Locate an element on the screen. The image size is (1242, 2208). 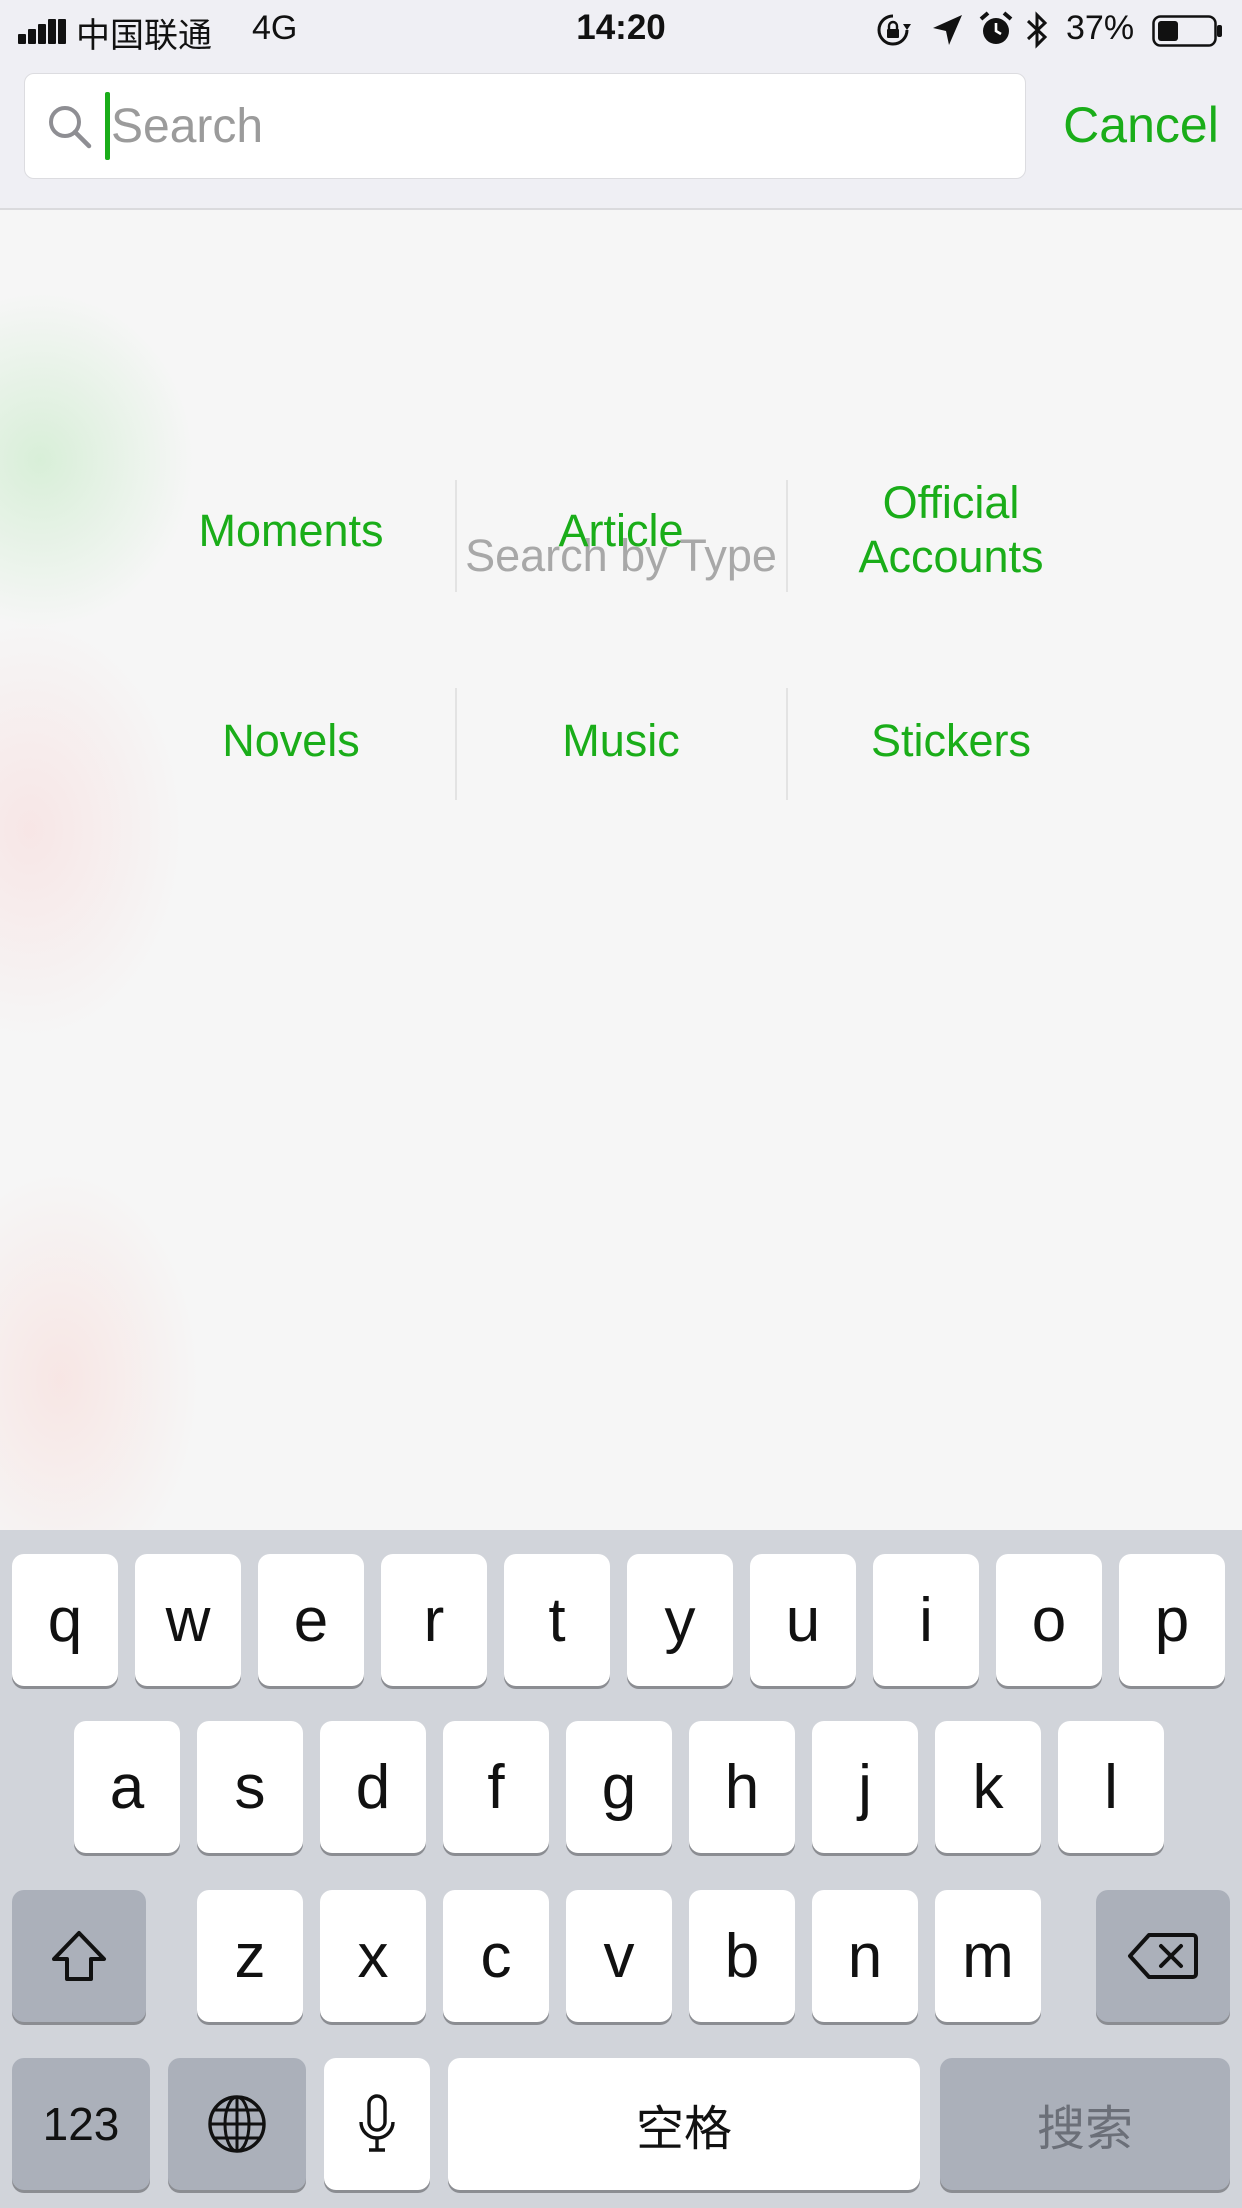
key-label: d is located at coordinates (373, 1787).